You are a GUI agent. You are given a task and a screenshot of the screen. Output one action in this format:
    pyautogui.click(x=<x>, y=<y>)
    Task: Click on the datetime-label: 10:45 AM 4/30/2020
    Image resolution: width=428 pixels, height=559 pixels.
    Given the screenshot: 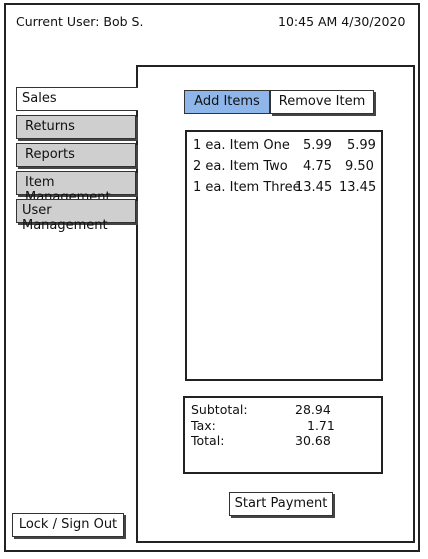 What is the action you would take?
    pyautogui.click(x=342, y=21)
    